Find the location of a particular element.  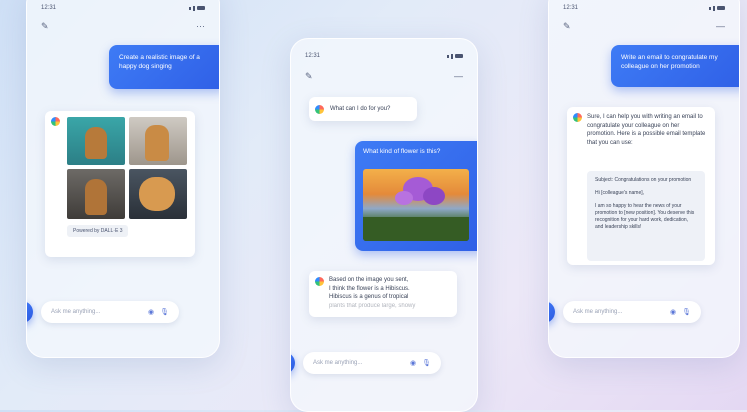

email-greeting: Hi [colleague's name], is located at coordinates (620, 193).